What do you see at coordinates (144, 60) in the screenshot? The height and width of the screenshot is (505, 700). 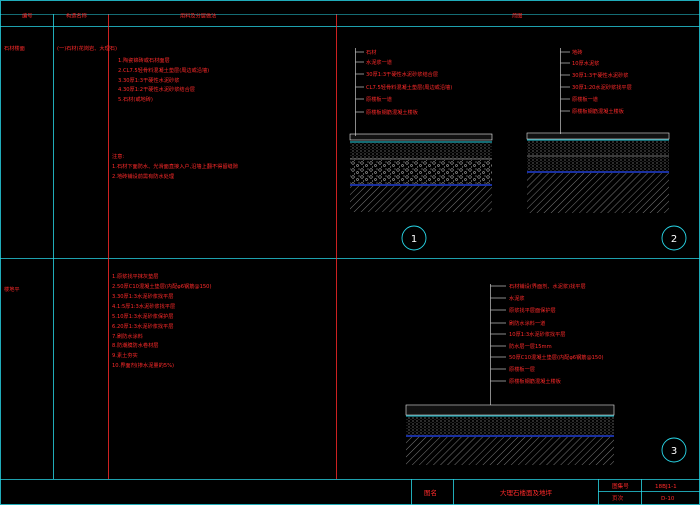 I see `row1-step-1: 1.陶瓷锦砖或石材面层` at bounding box center [144, 60].